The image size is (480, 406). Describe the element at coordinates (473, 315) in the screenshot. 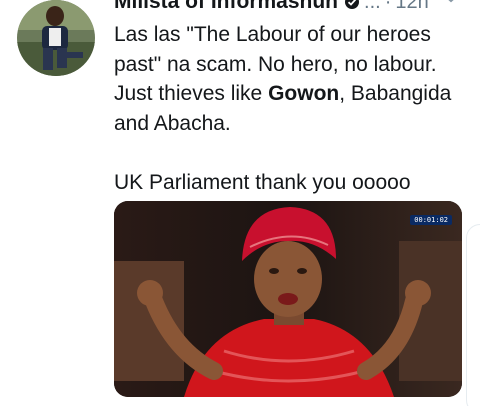

I see `adjacent-card-edge` at that location.